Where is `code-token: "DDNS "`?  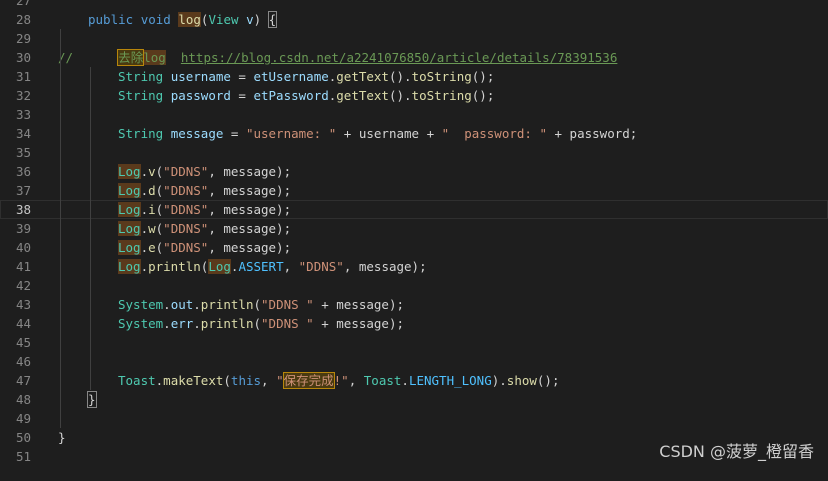 code-token: "DDNS " is located at coordinates (287, 304).